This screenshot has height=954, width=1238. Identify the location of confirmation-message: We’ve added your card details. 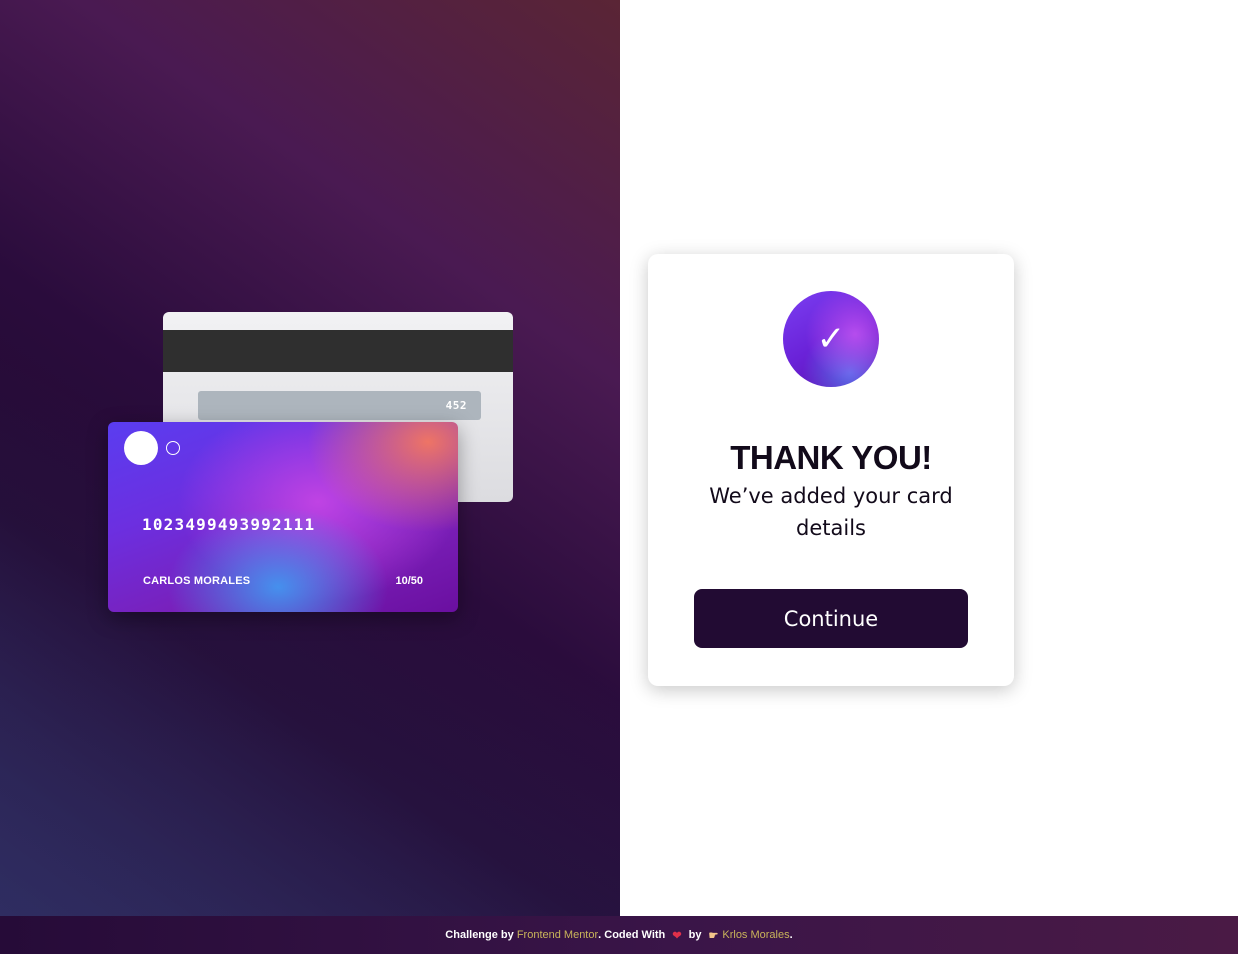
(831, 512).